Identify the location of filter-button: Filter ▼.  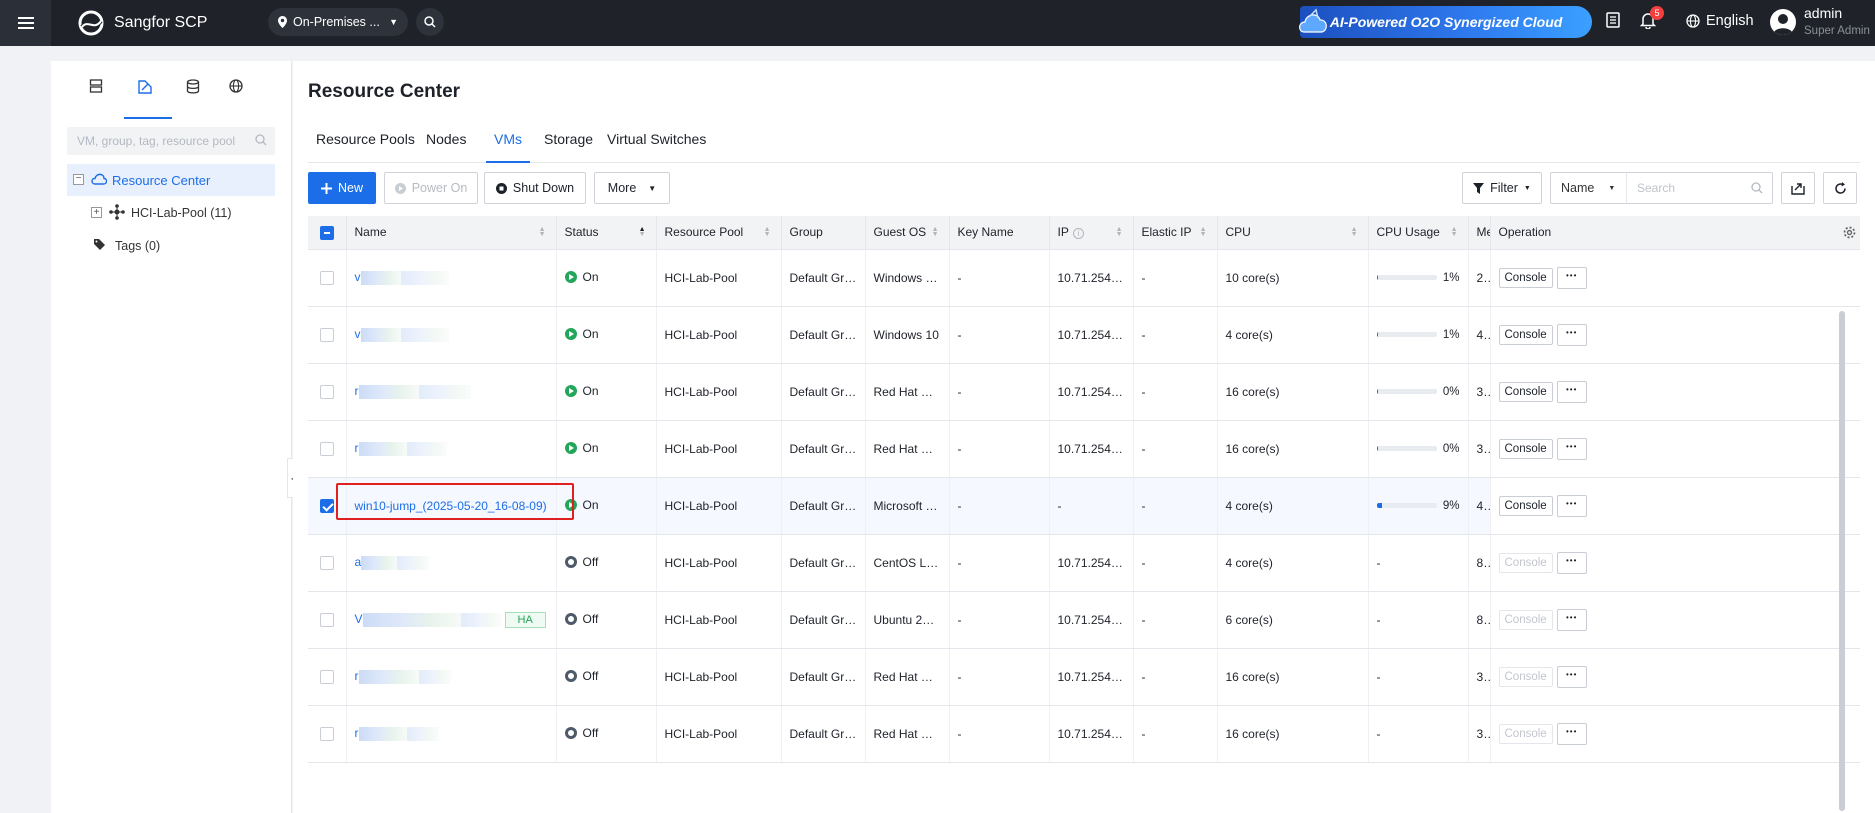
(1502, 188).